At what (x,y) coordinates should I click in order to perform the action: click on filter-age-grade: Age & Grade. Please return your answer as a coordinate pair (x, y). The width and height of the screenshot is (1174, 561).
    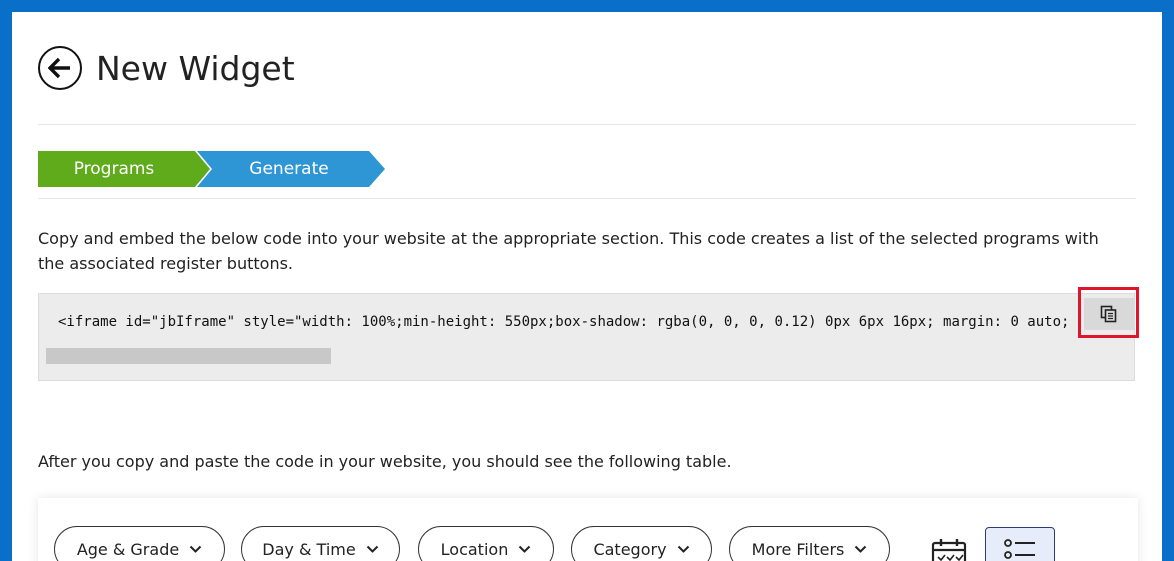
    Looking at the image, I should click on (139, 543).